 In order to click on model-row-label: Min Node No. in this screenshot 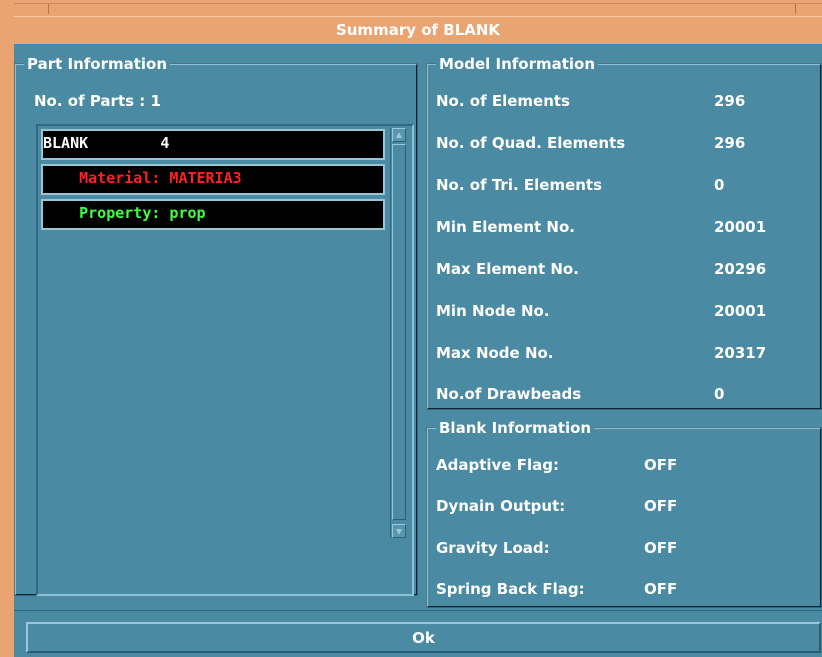, I will do `click(493, 311)`.